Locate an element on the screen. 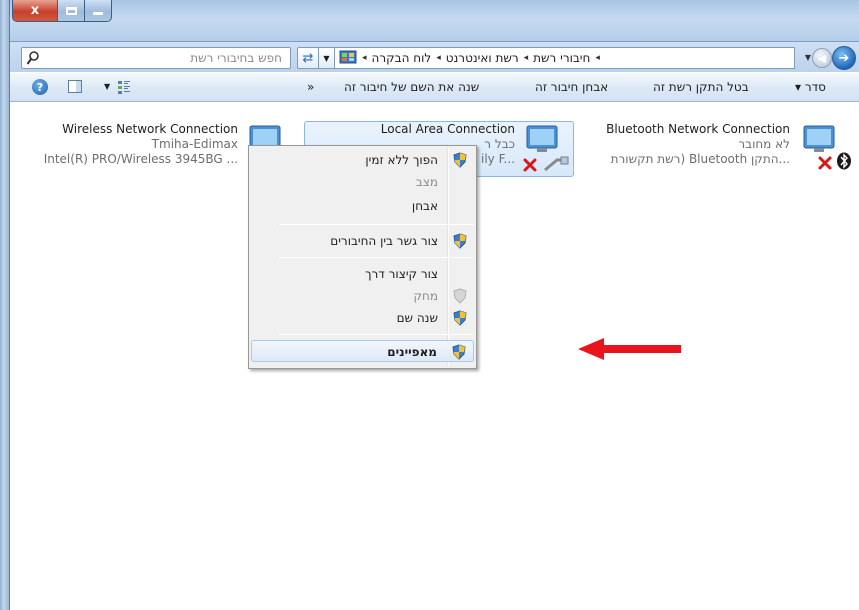  search-icon is located at coordinates (32, 58).